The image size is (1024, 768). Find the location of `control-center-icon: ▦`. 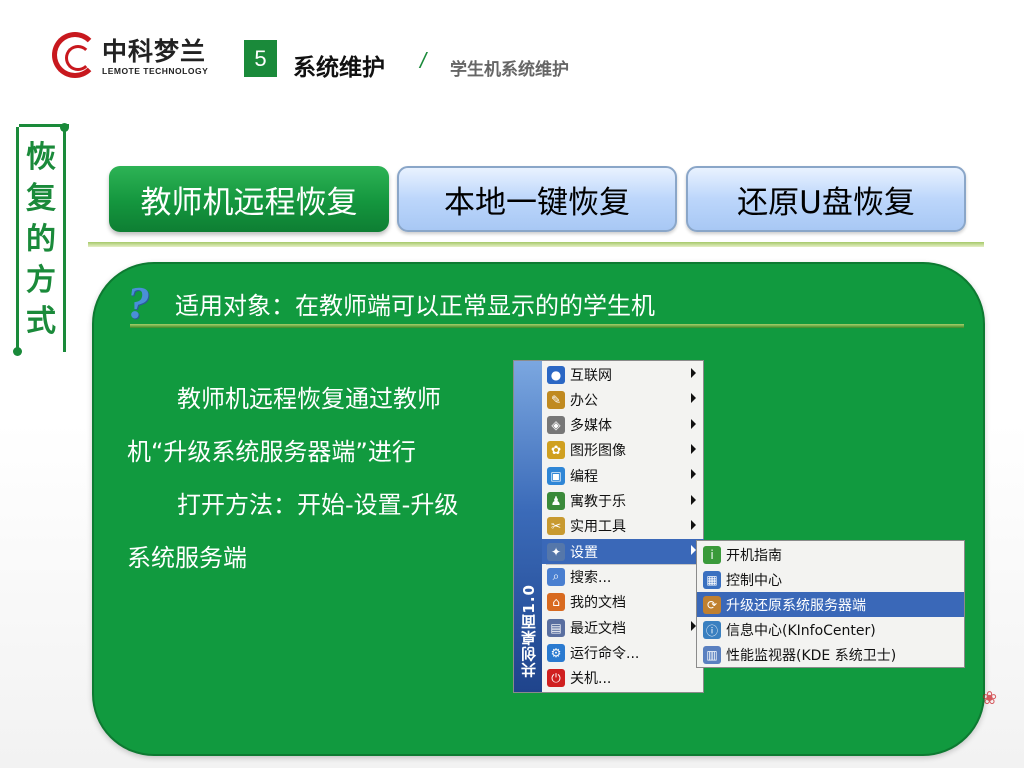

control-center-icon: ▦ is located at coordinates (712, 579).